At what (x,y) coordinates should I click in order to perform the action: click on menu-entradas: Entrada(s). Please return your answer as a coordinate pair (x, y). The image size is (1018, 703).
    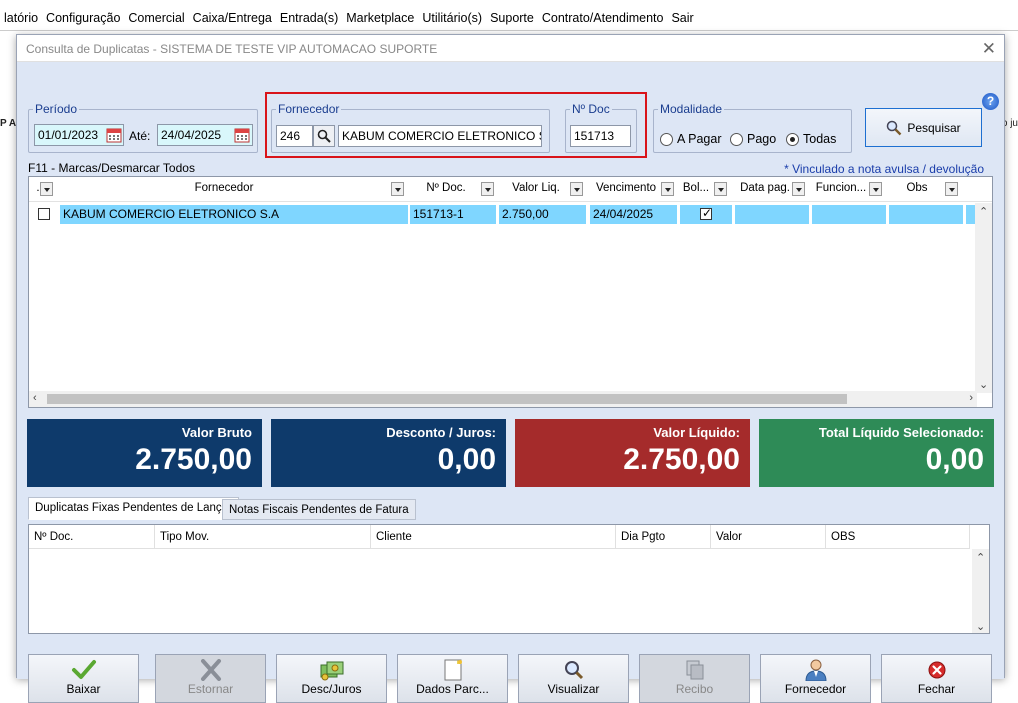
    Looking at the image, I should click on (309, 18).